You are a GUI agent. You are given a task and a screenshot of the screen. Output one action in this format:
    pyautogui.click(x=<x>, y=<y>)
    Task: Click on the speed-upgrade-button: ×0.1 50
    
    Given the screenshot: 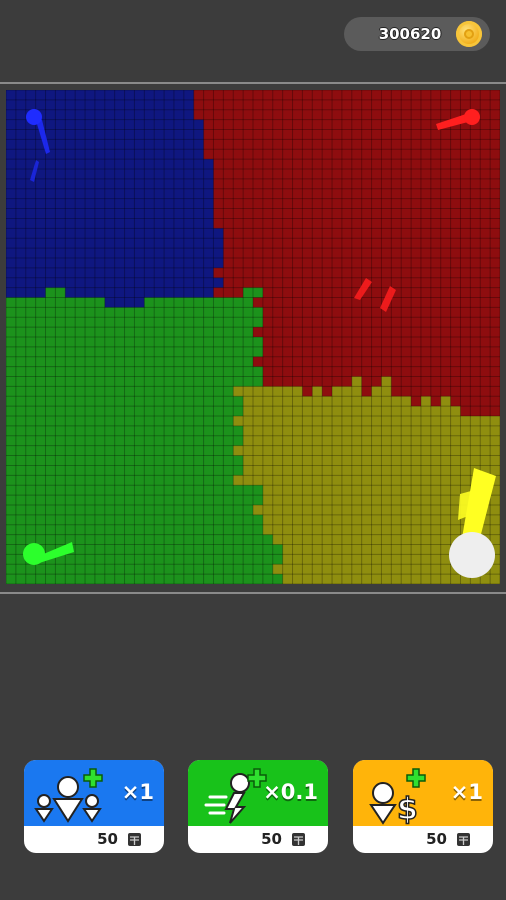 What is the action you would take?
    pyautogui.click(x=258, y=806)
    